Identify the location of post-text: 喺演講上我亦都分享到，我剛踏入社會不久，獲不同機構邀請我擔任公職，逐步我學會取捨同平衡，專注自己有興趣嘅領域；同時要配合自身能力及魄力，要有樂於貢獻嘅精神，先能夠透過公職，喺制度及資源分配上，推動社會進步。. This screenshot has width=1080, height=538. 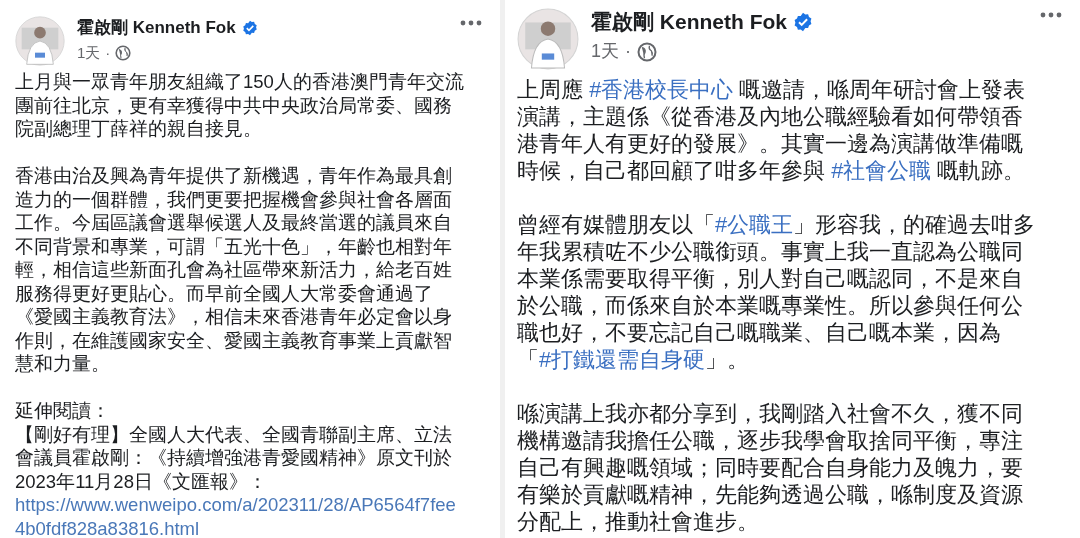
(770, 467).